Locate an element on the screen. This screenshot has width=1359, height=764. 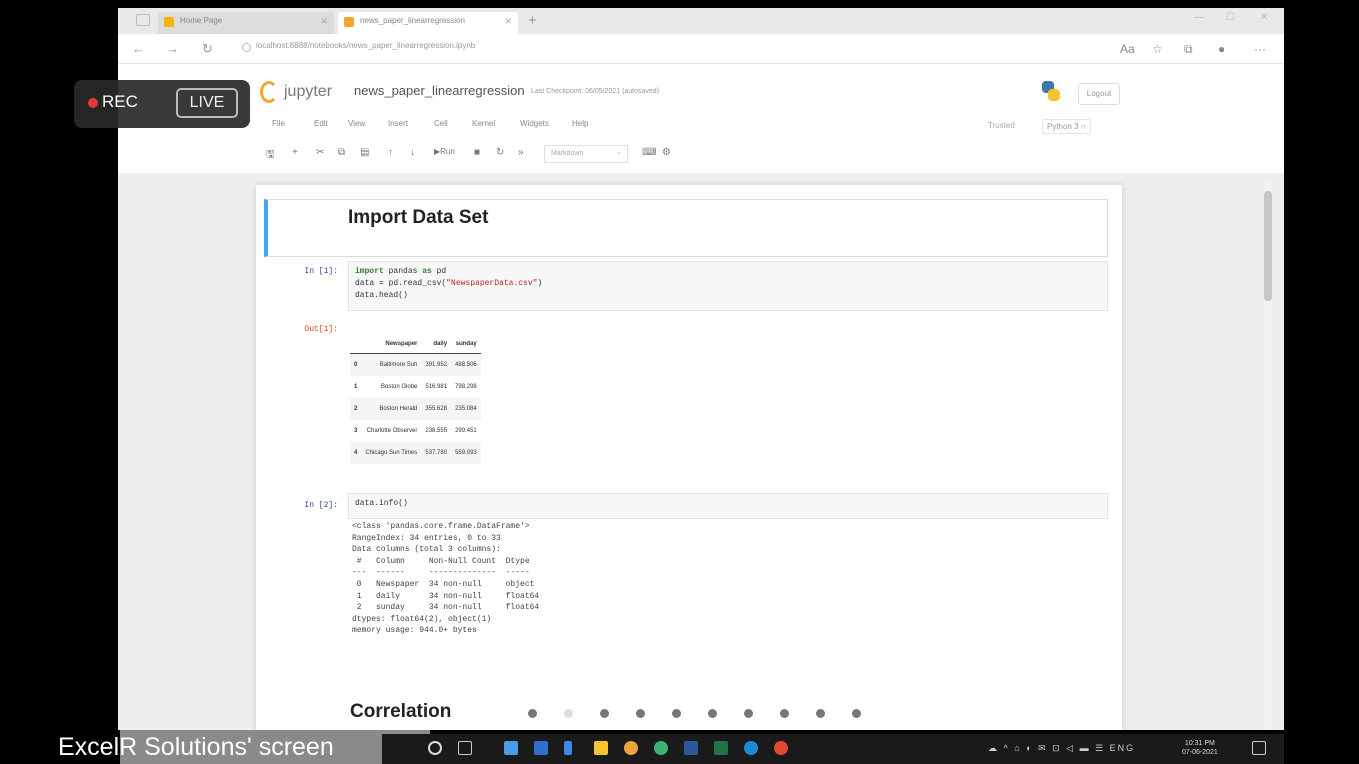
table-header: daily is located at coordinates (436, 344).